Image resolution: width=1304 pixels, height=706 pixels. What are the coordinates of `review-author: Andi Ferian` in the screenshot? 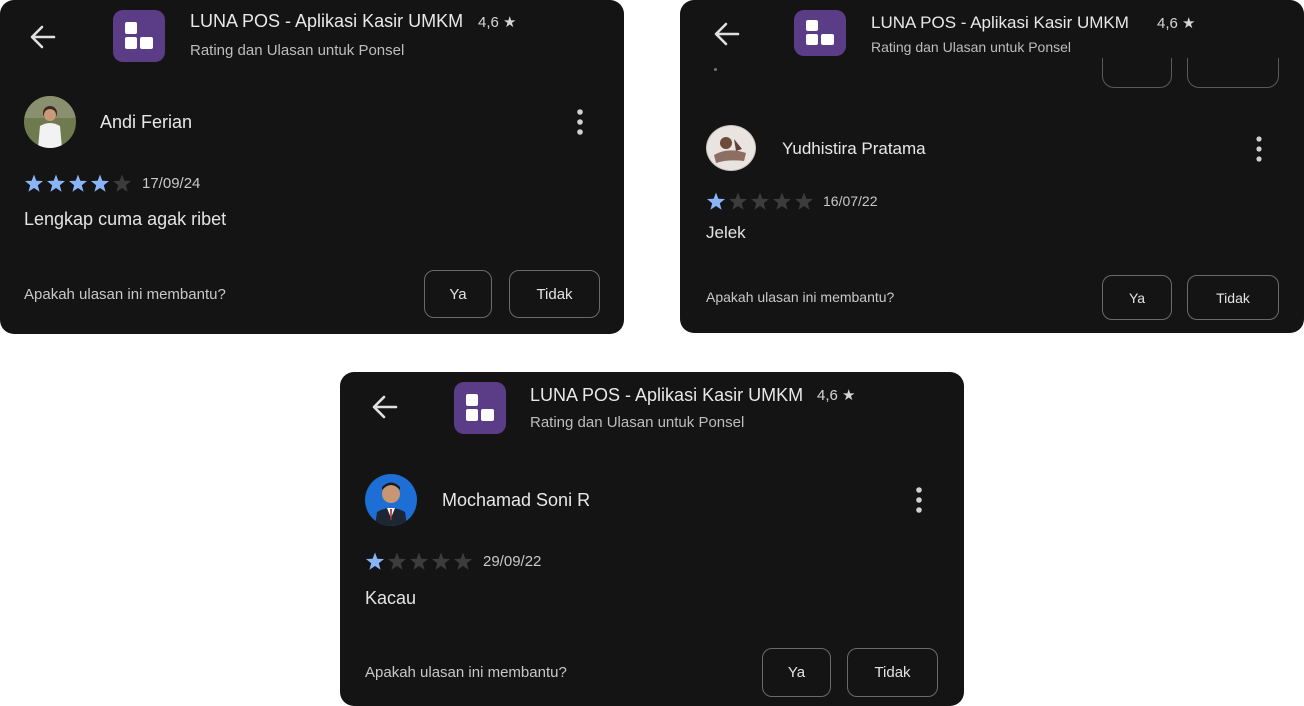 It's located at (146, 122).